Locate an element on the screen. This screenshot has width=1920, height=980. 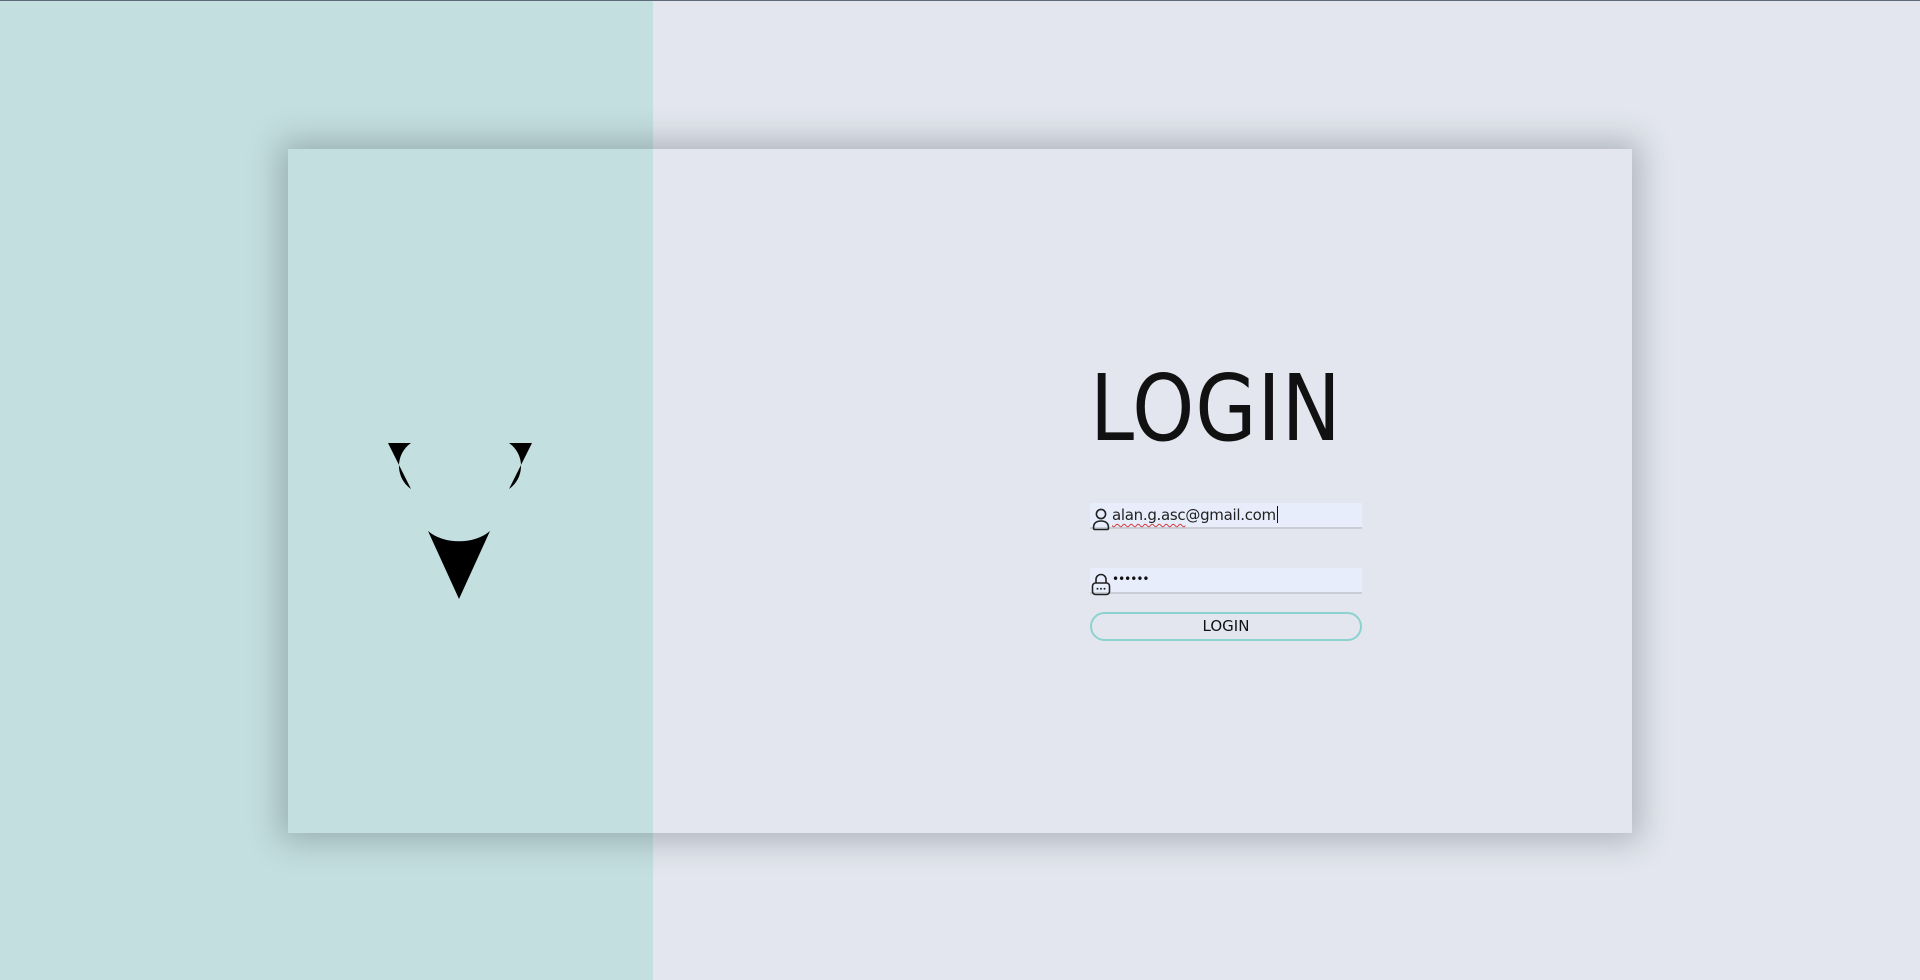
email-input: alan.g.asc@gmail.com is located at coordinates (1195, 515).